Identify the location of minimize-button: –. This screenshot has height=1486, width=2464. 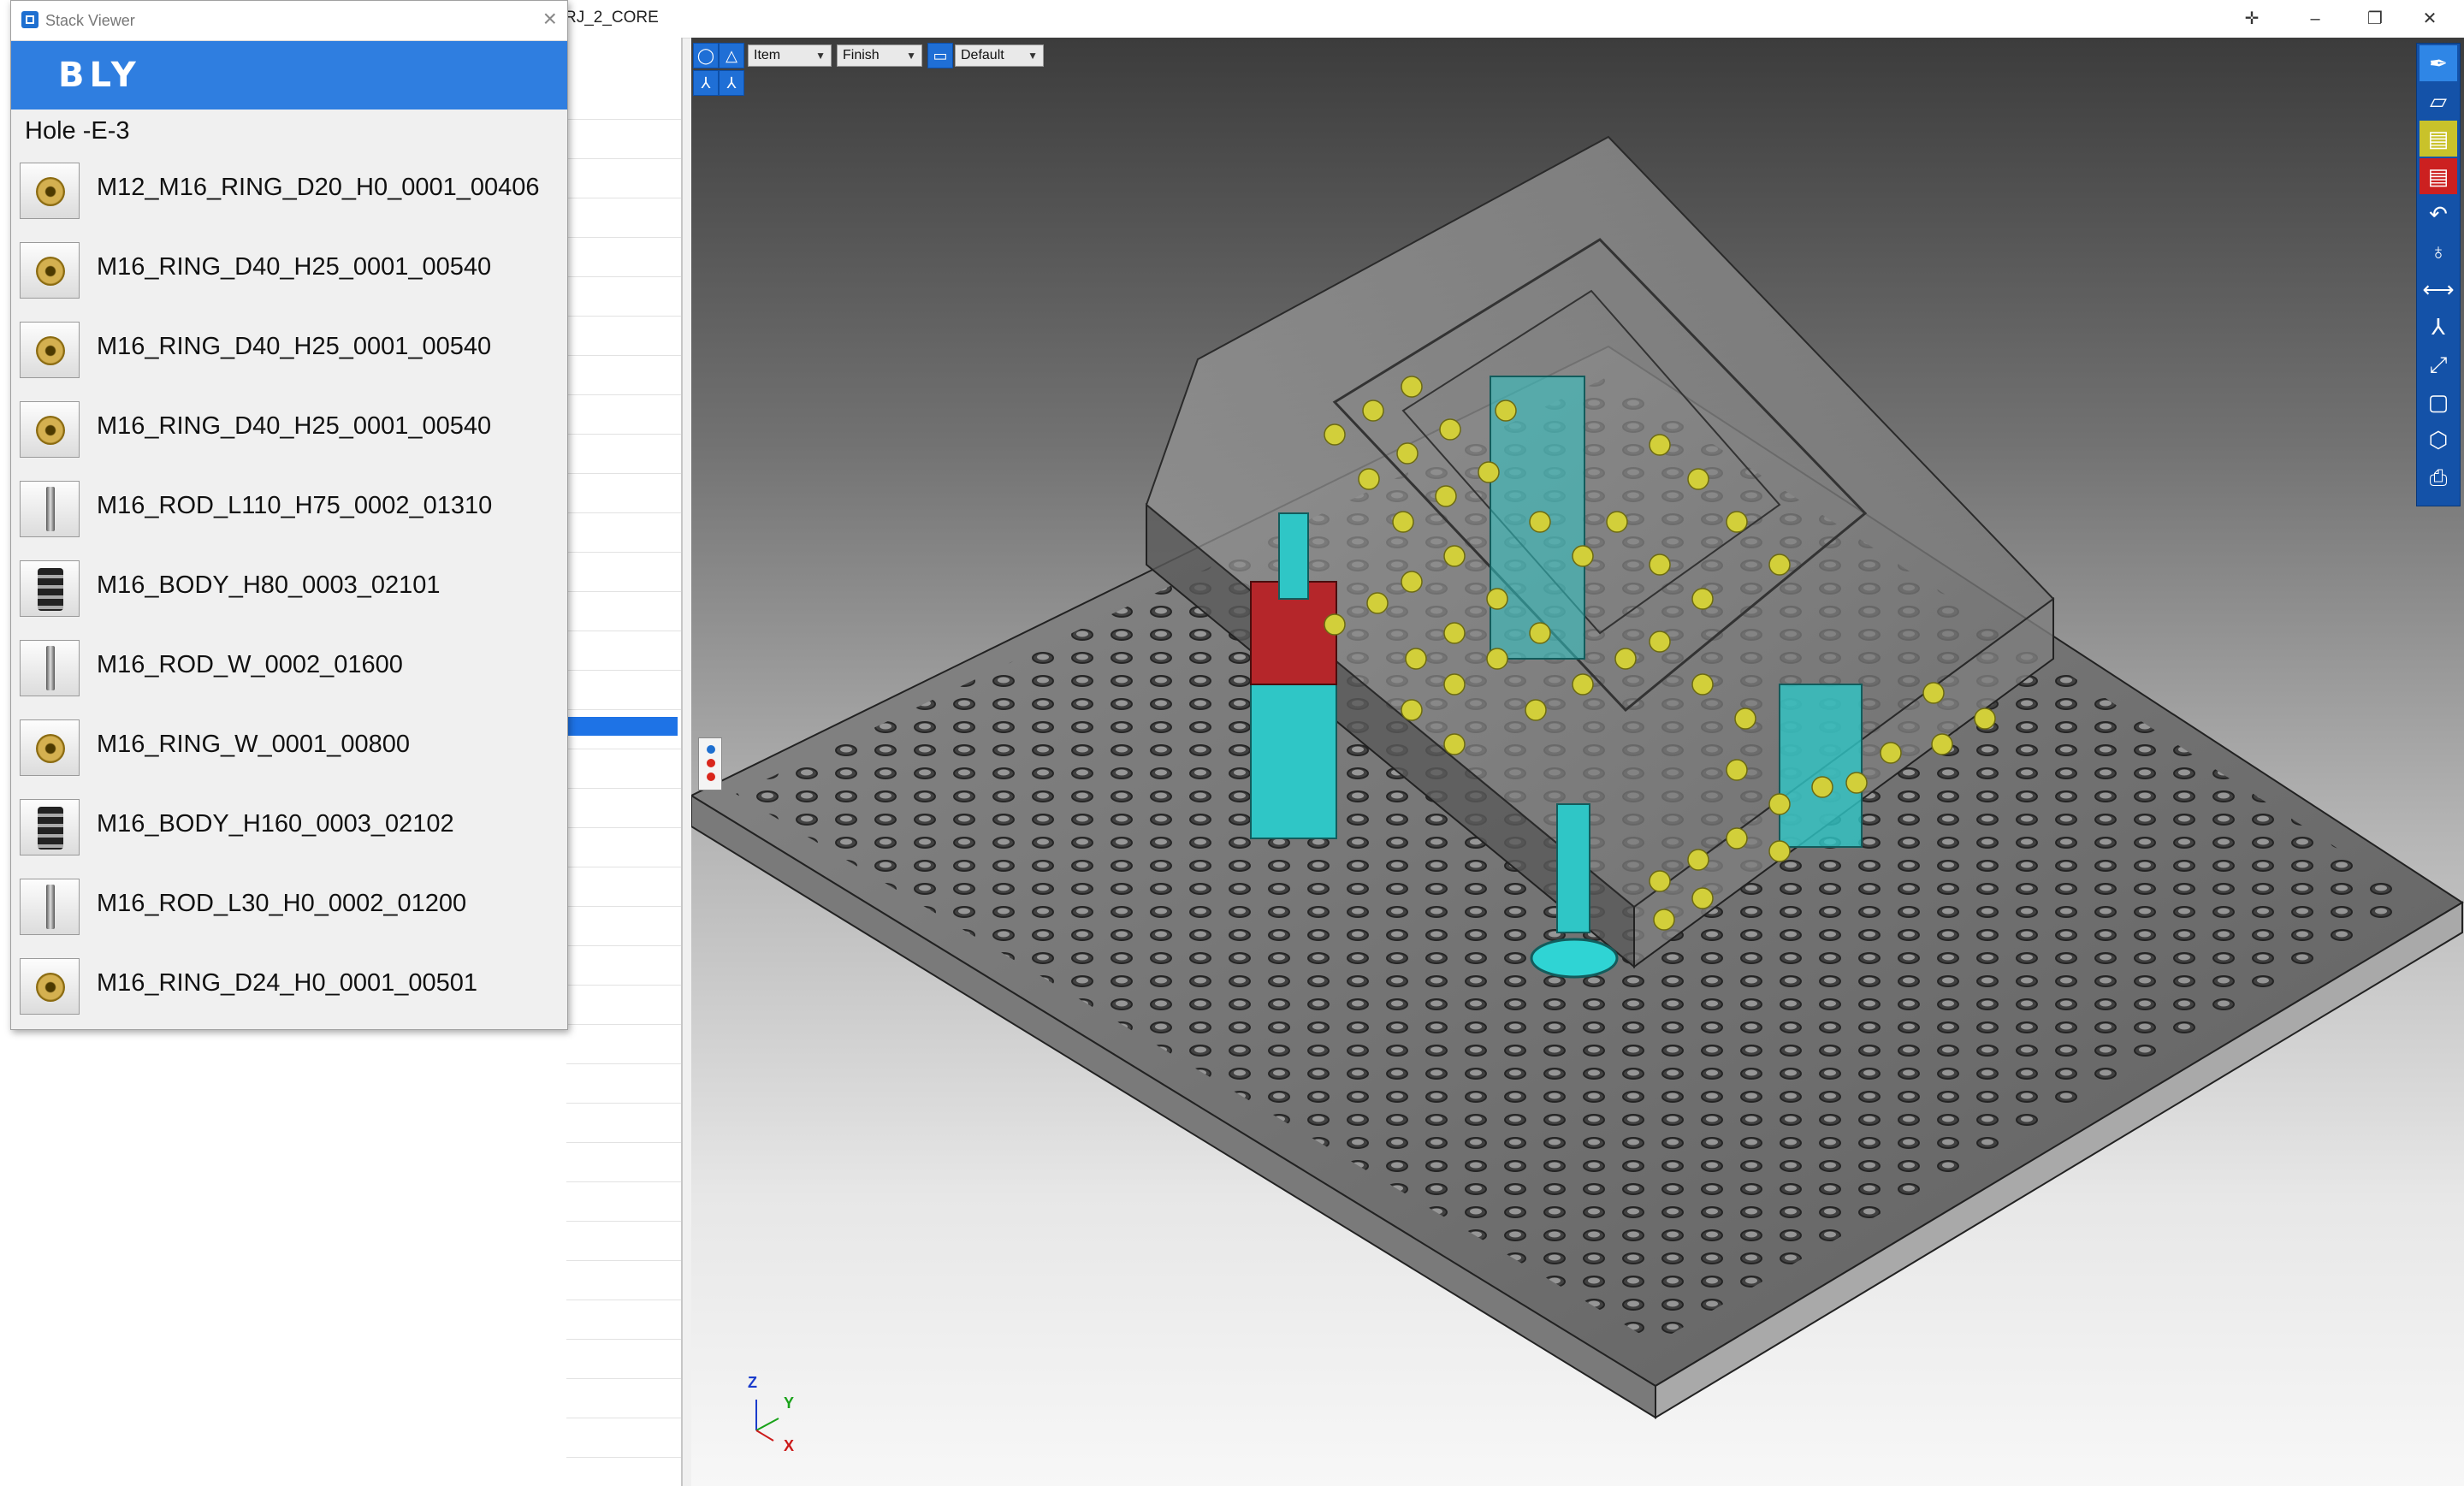
(2315, 19).